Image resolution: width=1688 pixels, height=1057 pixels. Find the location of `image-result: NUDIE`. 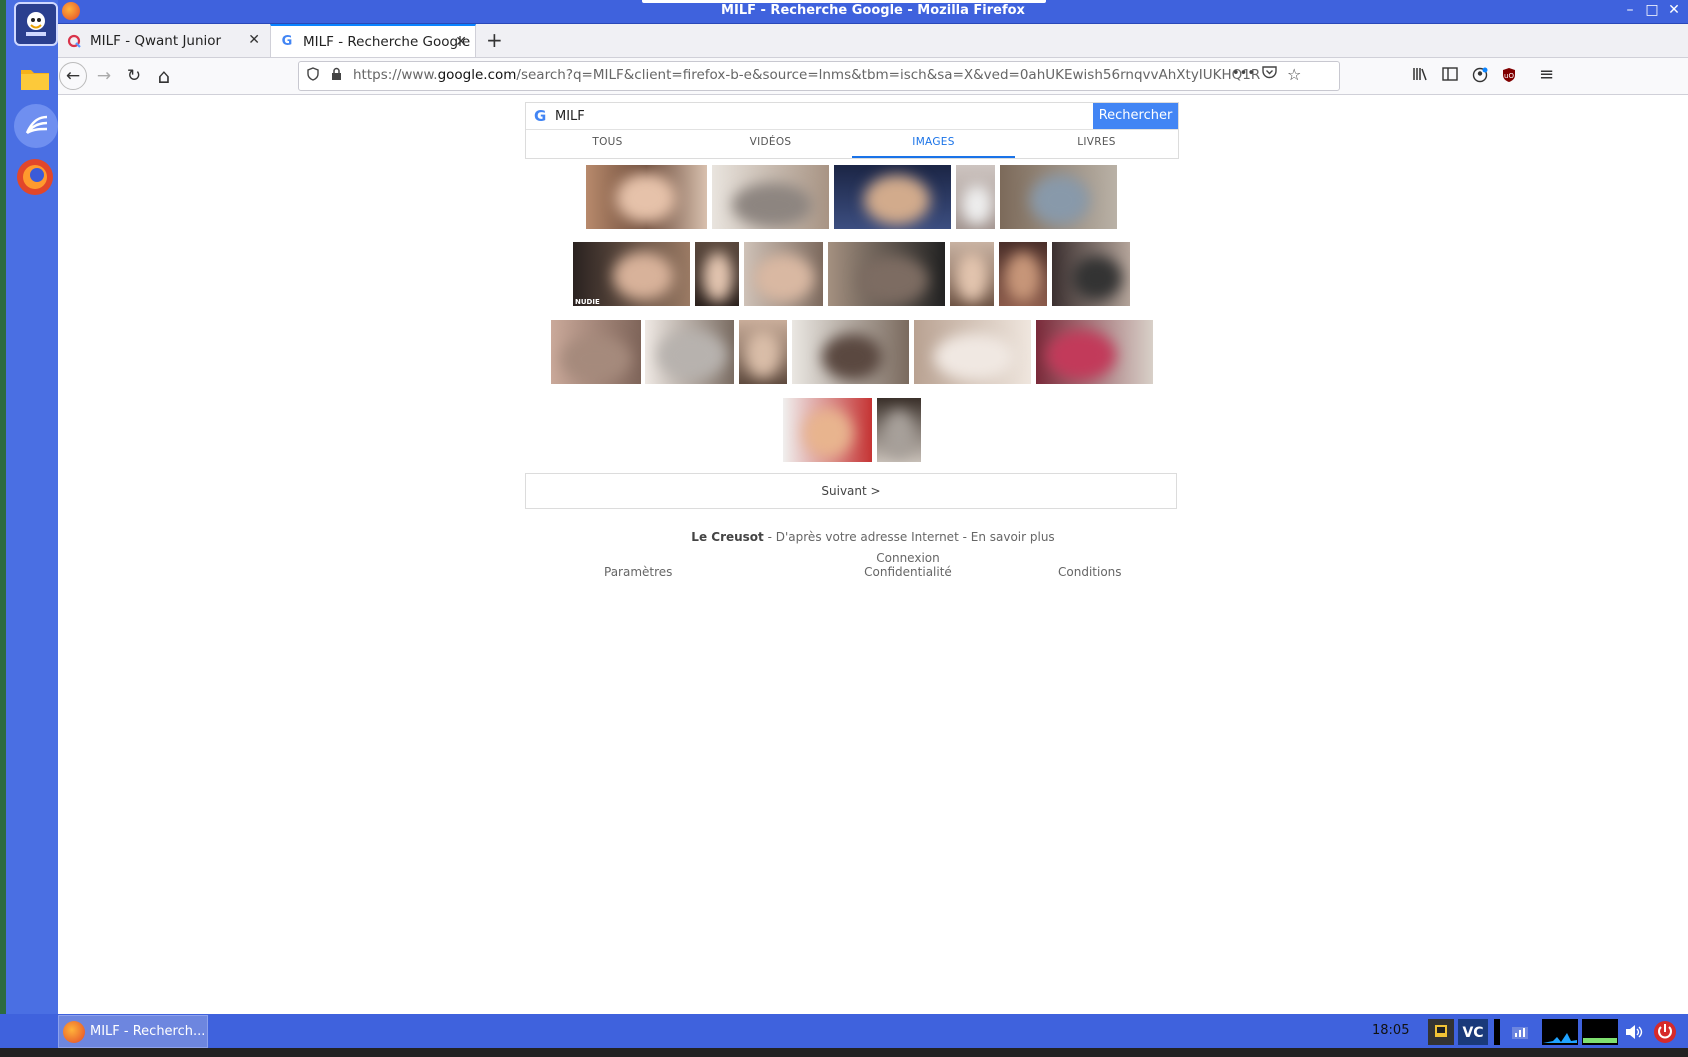

image-result: NUDIE is located at coordinates (631, 274).